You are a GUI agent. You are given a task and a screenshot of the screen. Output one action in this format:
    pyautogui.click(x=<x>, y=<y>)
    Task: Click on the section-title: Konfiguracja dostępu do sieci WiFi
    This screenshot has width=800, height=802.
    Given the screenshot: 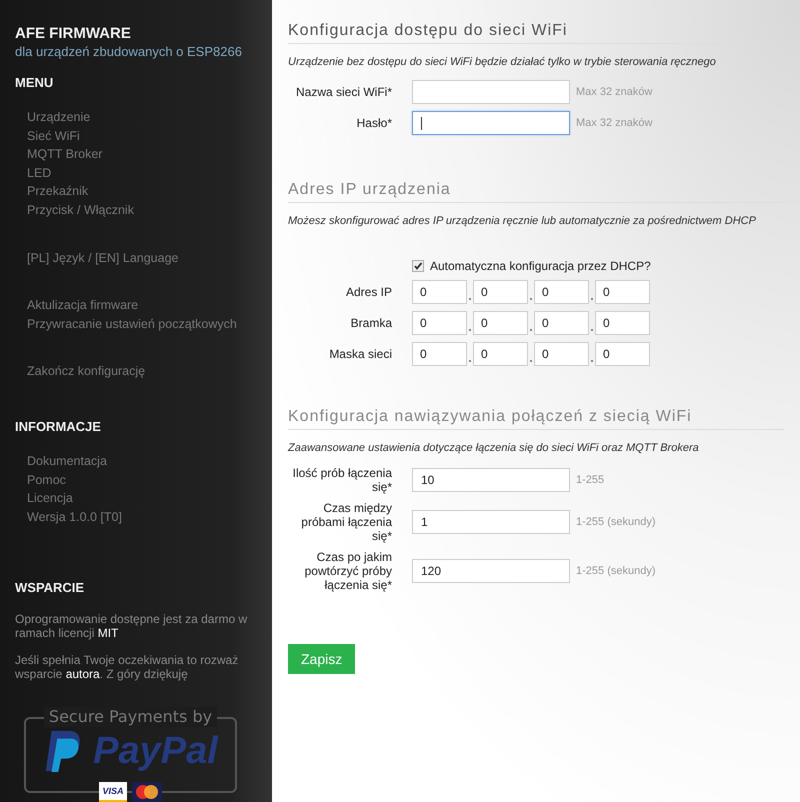 What is the action you would take?
    pyautogui.click(x=536, y=33)
    